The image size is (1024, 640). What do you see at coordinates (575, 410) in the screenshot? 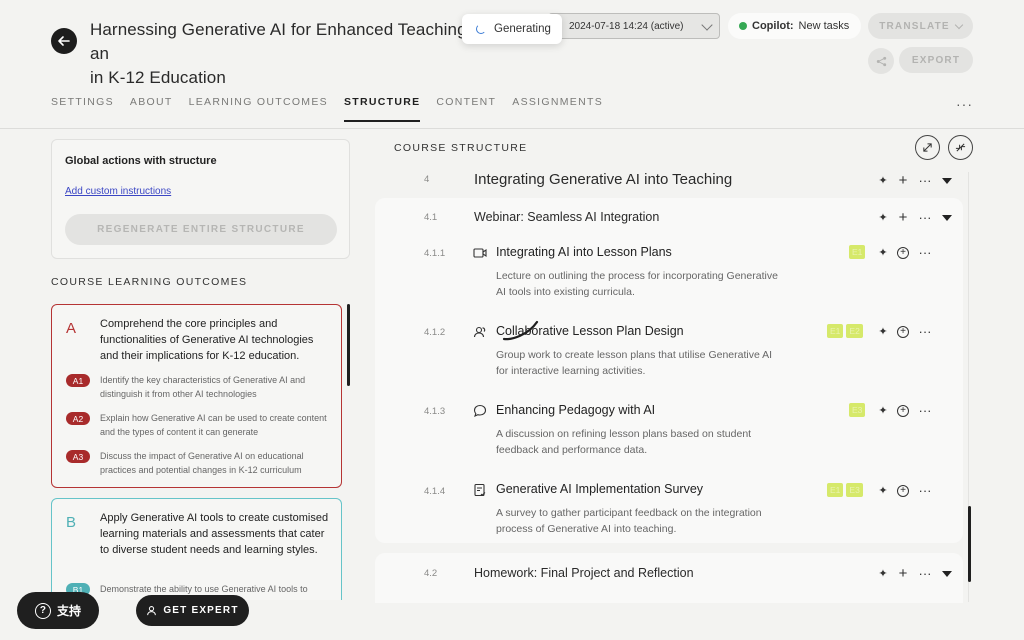
I see `activity-title: Enhancing Pedagogy with AI` at bounding box center [575, 410].